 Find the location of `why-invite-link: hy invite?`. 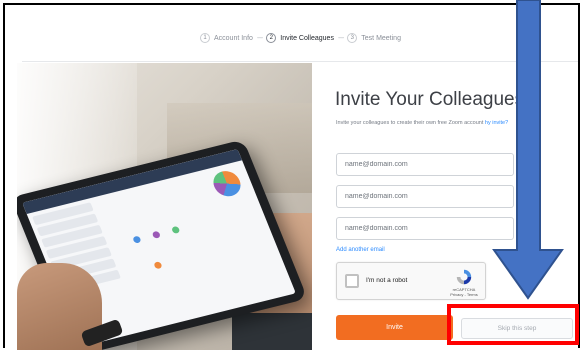

why-invite-link: hy invite? is located at coordinates (496, 123).